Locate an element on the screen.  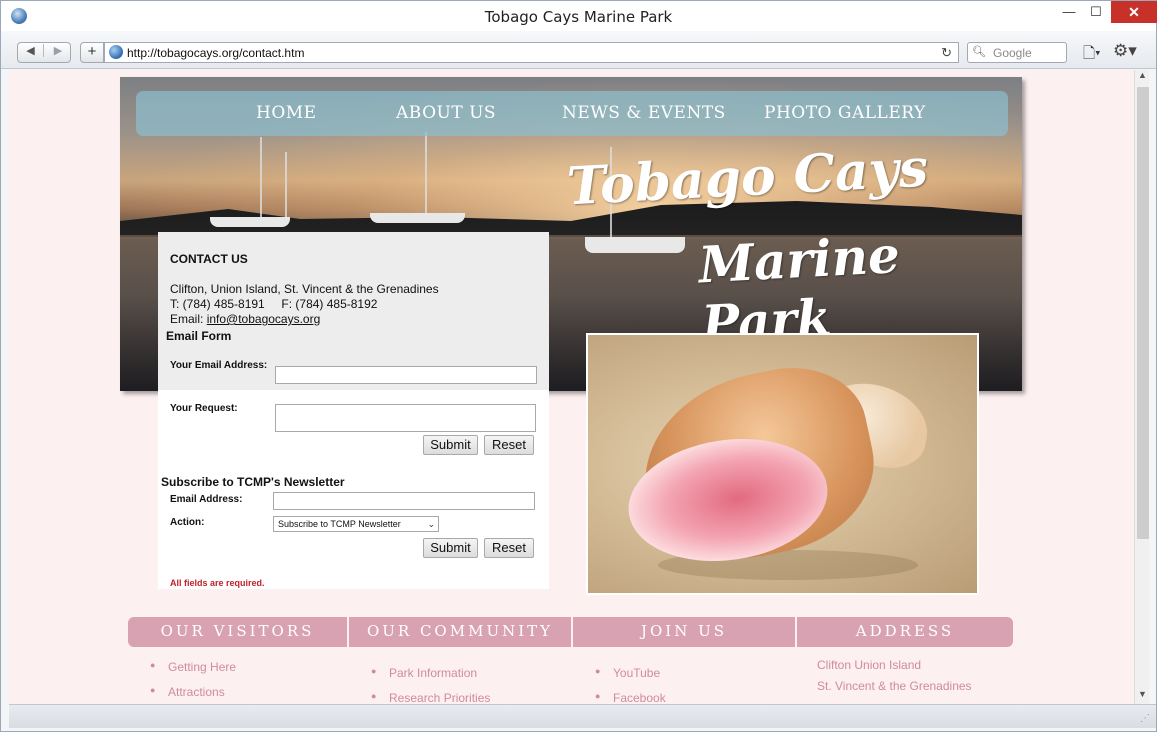
footer-link-attractions: Attractions is located at coordinates (196, 692).